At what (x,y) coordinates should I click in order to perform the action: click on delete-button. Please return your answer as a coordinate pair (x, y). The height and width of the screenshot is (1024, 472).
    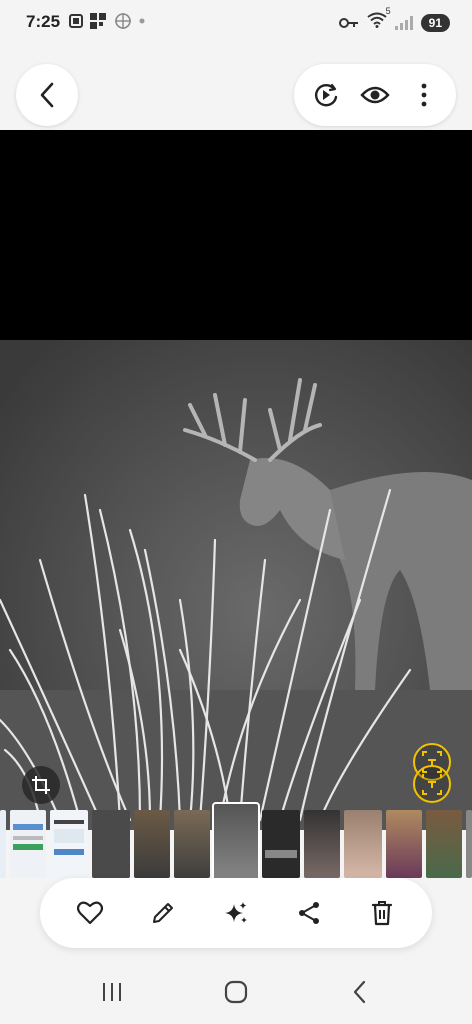
    Looking at the image, I should click on (382, 913).